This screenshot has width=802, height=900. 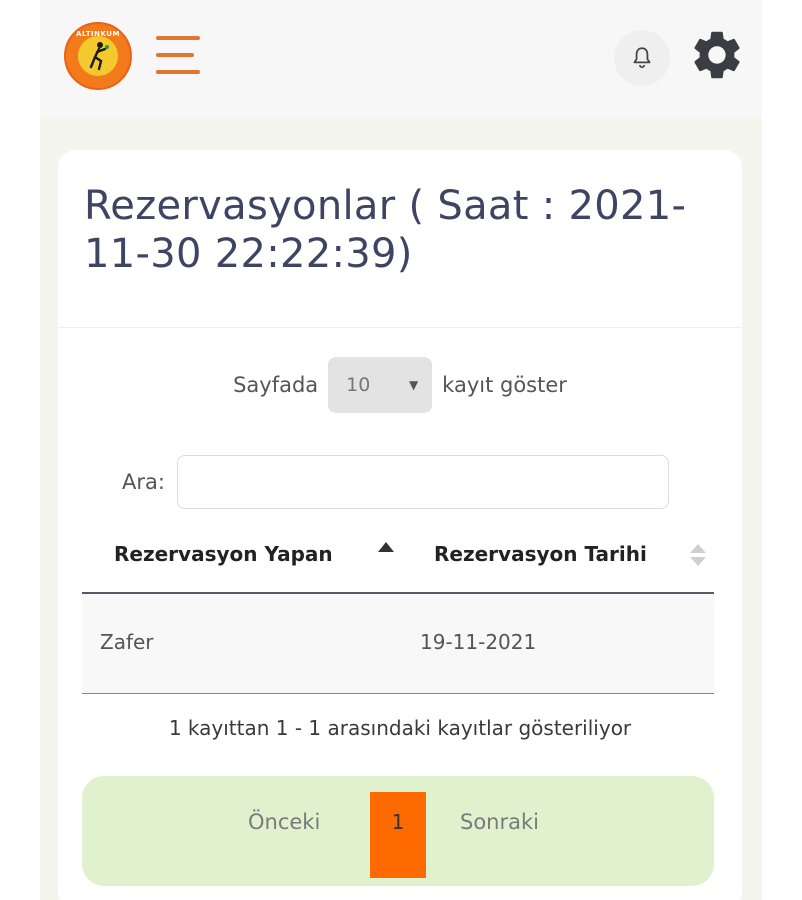 What do you see at coordinates (478, 642) in the screenshot?
I see `cell-date: 19-11-2021` at bounding box center [478, 642].